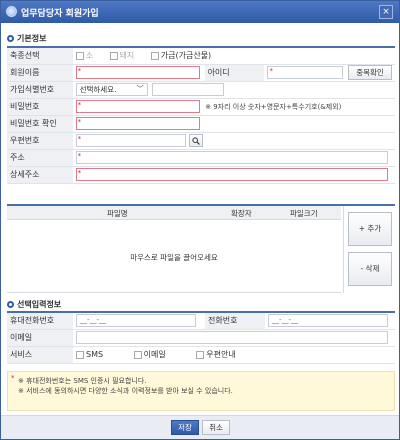  I want to click on file-name-header: 파일명, so click(117, 213).